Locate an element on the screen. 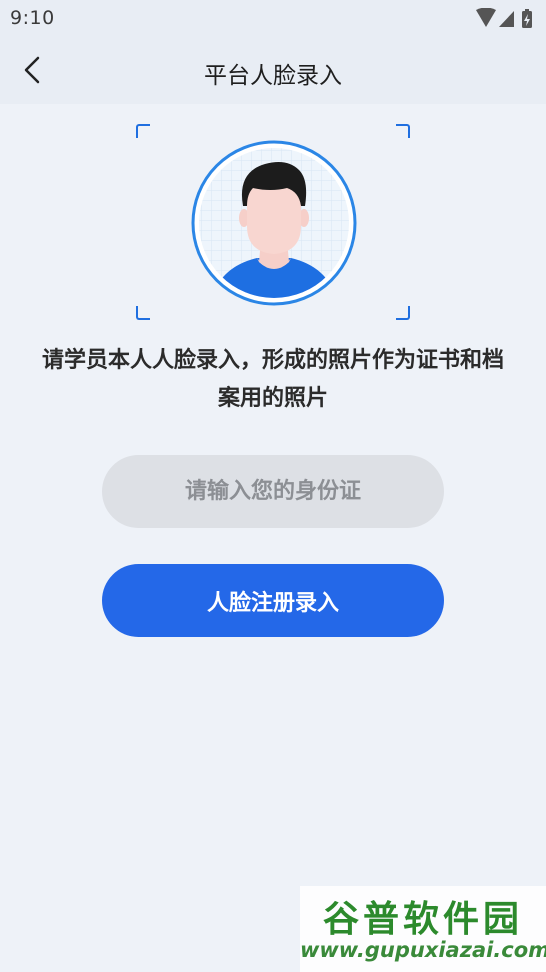  instruction-text: 请学员本人人脸录入，形成的照片作为证书和档案用的照片 is located at coordinates (272, 379).